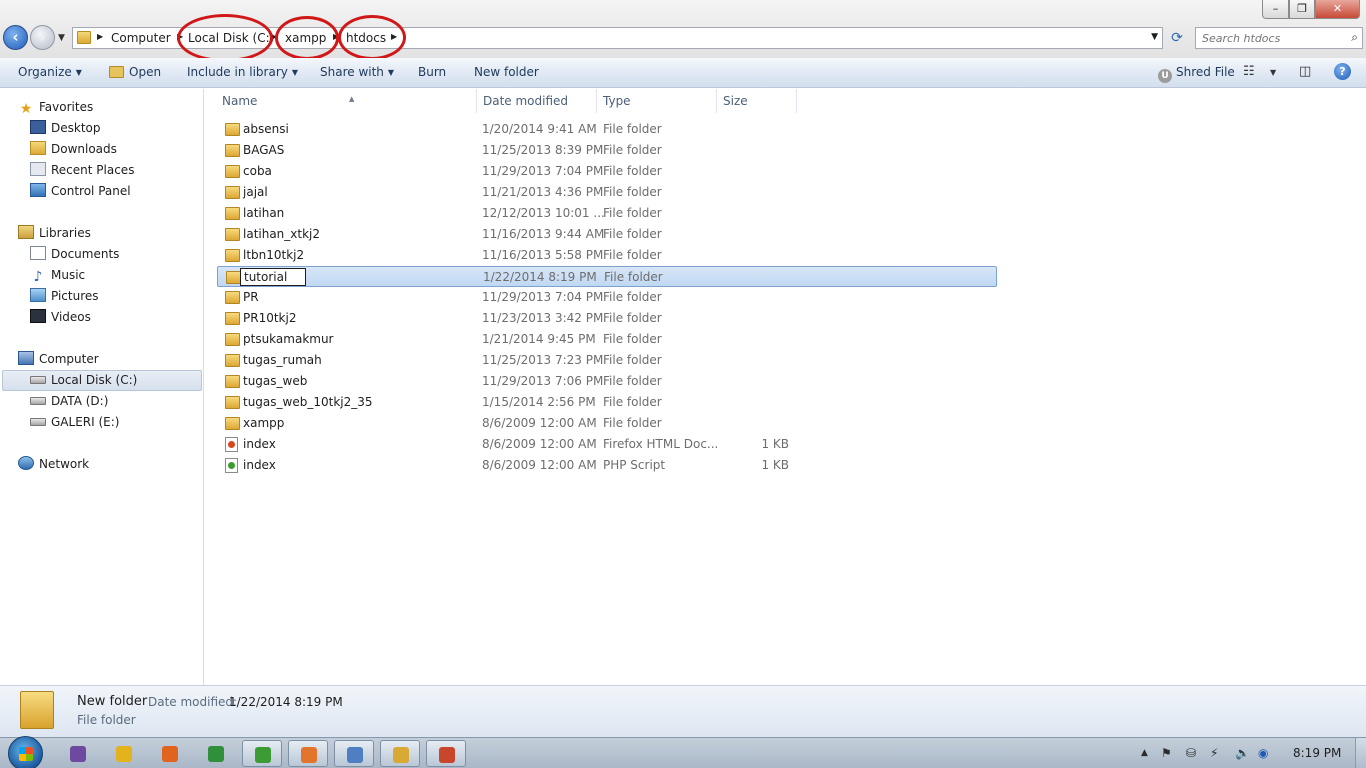  What do you see at coordinates (64, 296) in the screenshot?
I see `nav-item-pictures: Pictures` at bounding box center [64, 296].